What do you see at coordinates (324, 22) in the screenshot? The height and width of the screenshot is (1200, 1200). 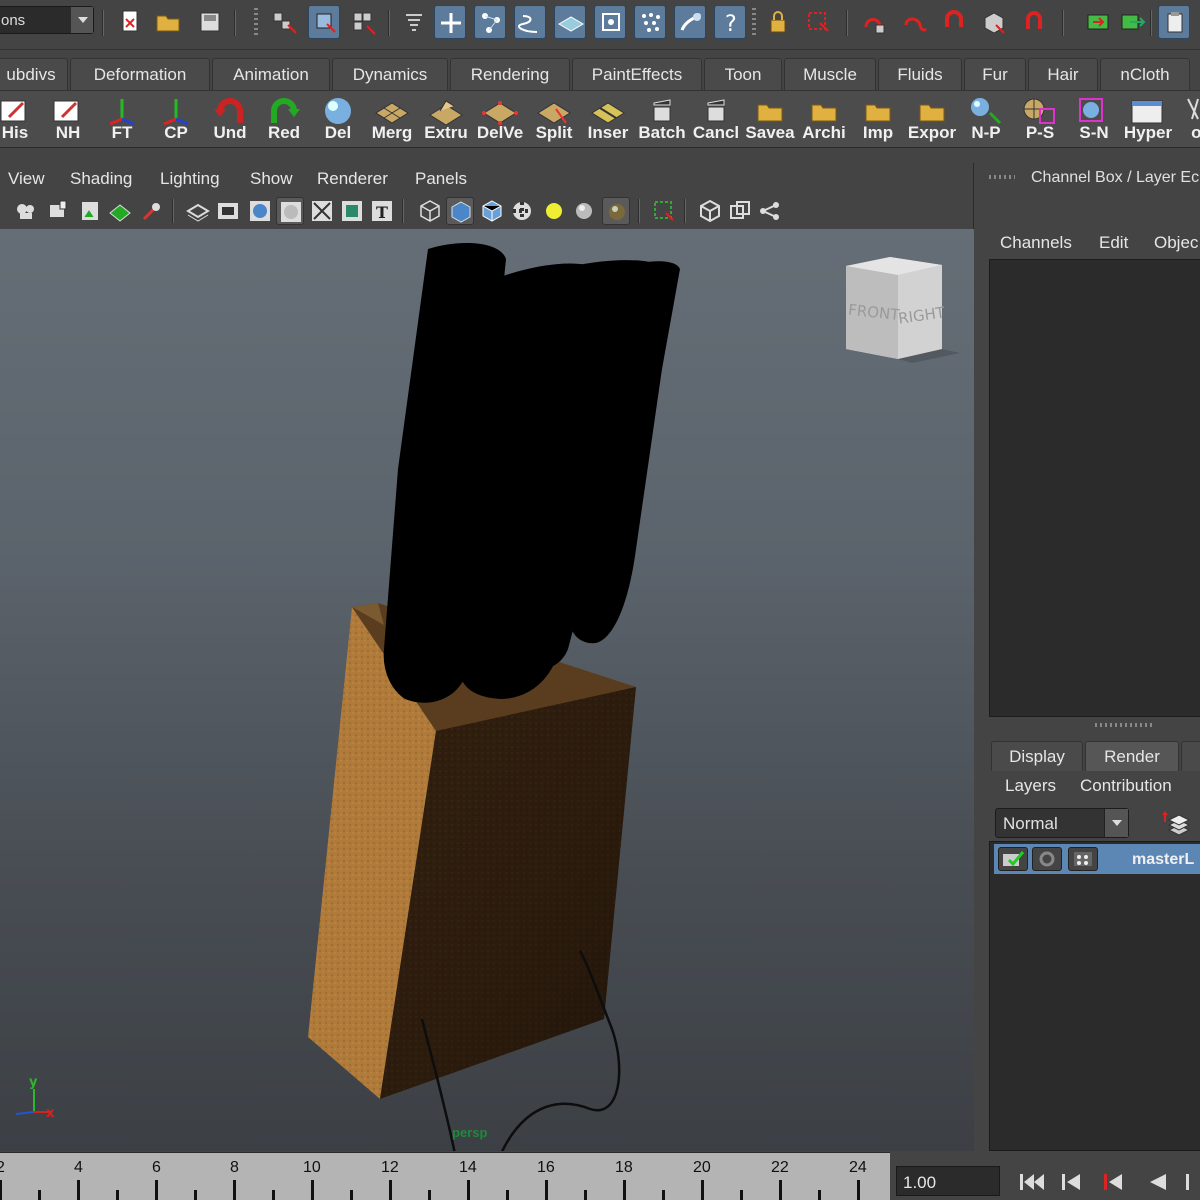 I see `select-object-button` at bounding box center [324, 22].